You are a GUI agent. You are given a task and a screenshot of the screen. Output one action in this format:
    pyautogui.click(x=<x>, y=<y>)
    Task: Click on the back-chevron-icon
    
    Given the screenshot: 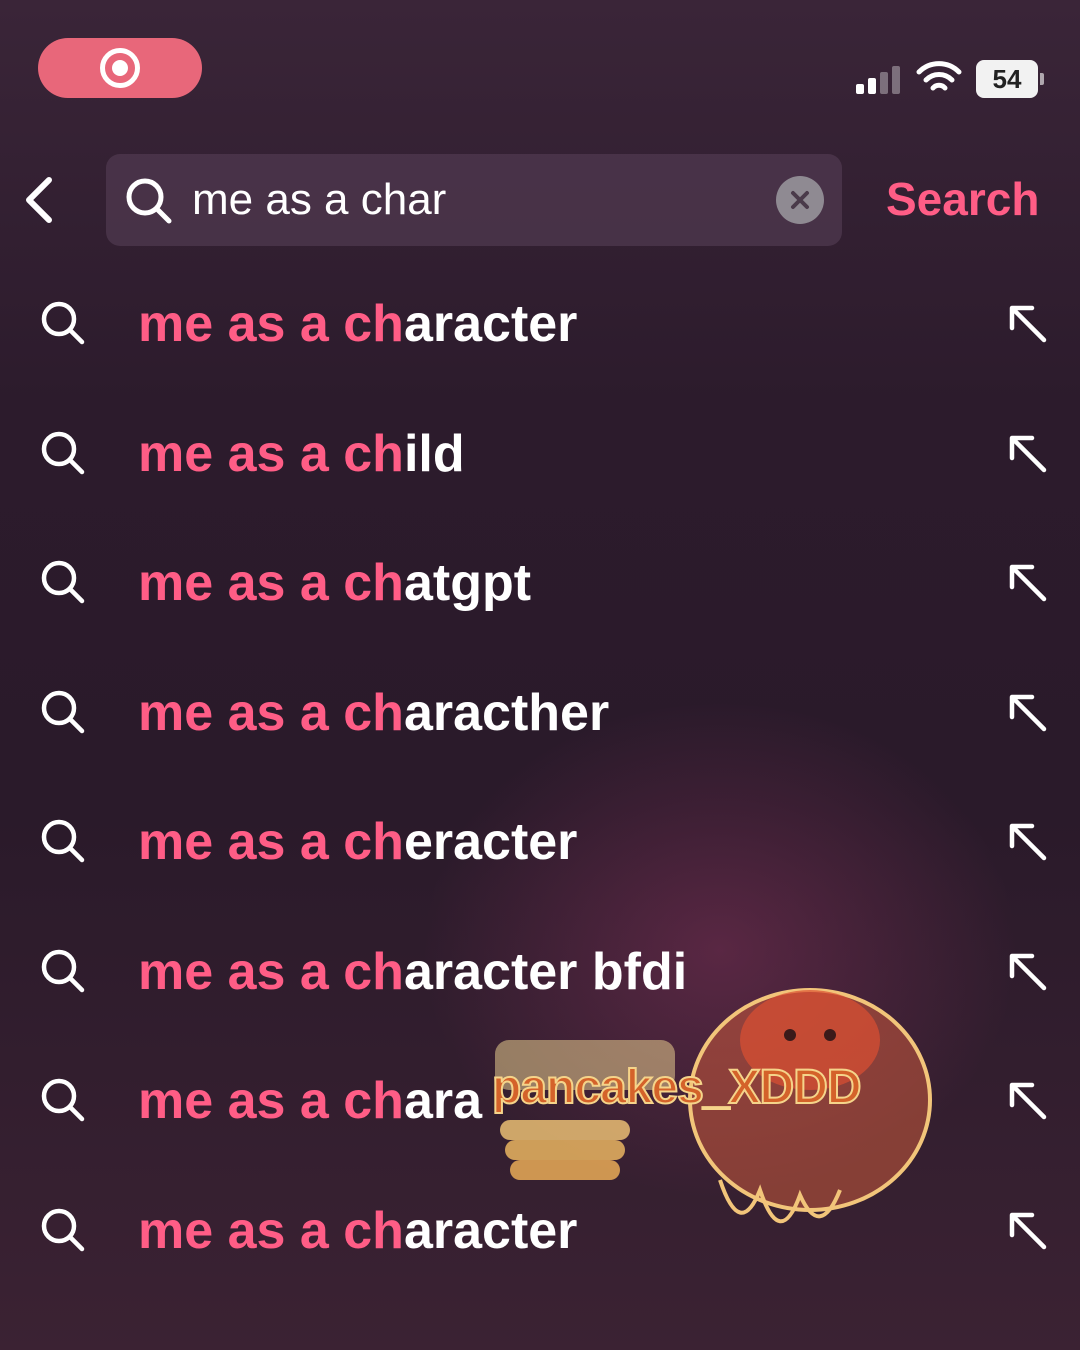 What is the action you would take?
    pyautogui.click(x=39, y=200)
    